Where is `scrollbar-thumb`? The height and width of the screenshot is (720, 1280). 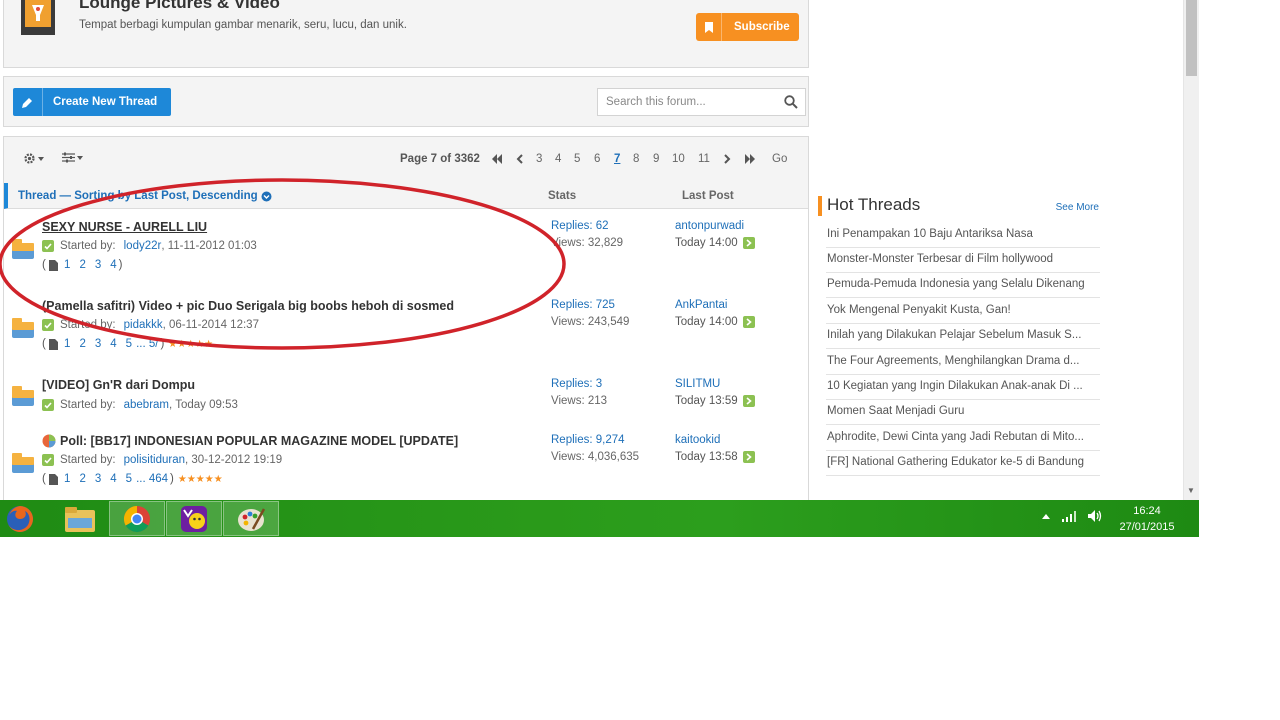
scrollbar-thumb is located at coordinates (1191, 38).